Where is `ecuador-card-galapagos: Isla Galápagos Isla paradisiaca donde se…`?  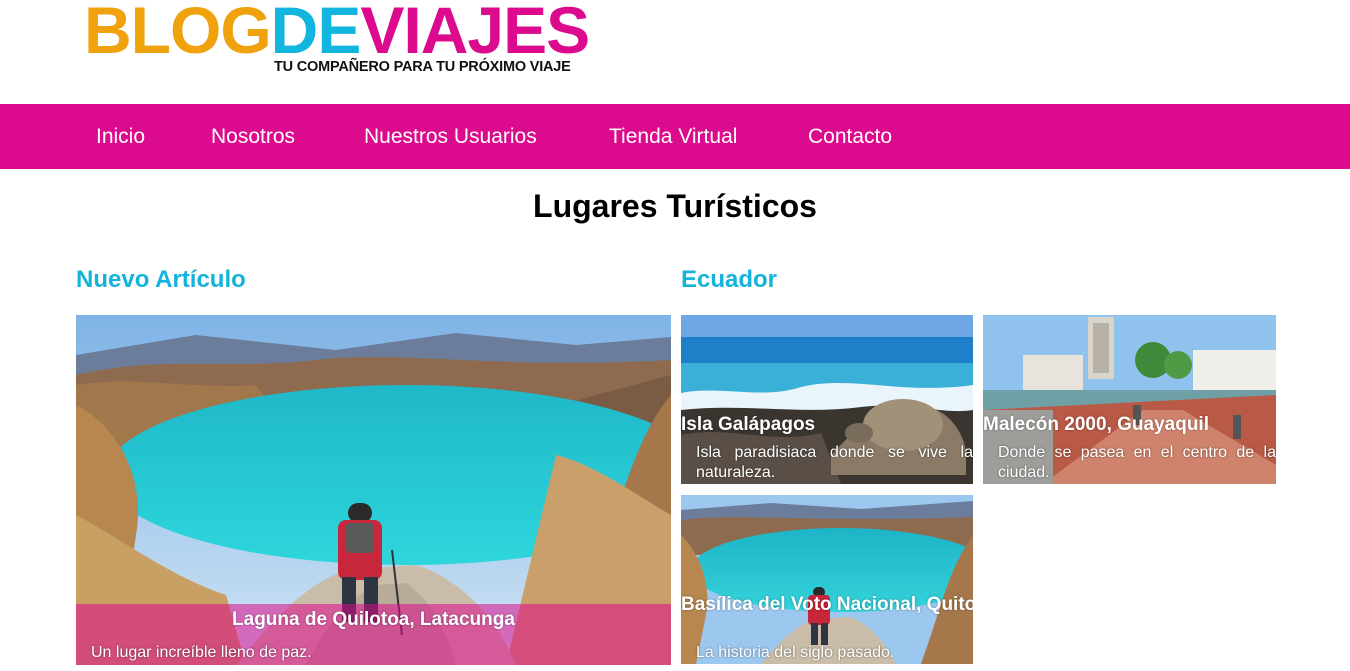 ecuador-card-galapagos: Isla Galápagos Isla paradisiaca donde se… is located at coordinates (827, 399).